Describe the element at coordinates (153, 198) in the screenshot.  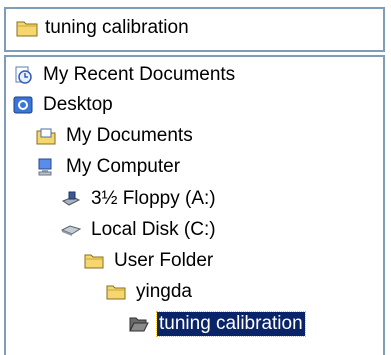
I see `tree-item-label: 3½ Floppy (A:)` at that location.